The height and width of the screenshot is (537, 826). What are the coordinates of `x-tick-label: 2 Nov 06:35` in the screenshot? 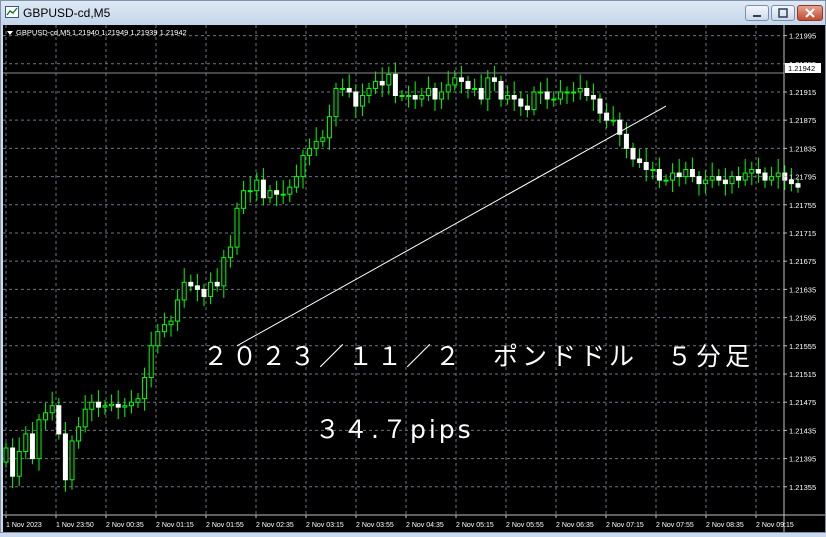 It's located at (575, 525).